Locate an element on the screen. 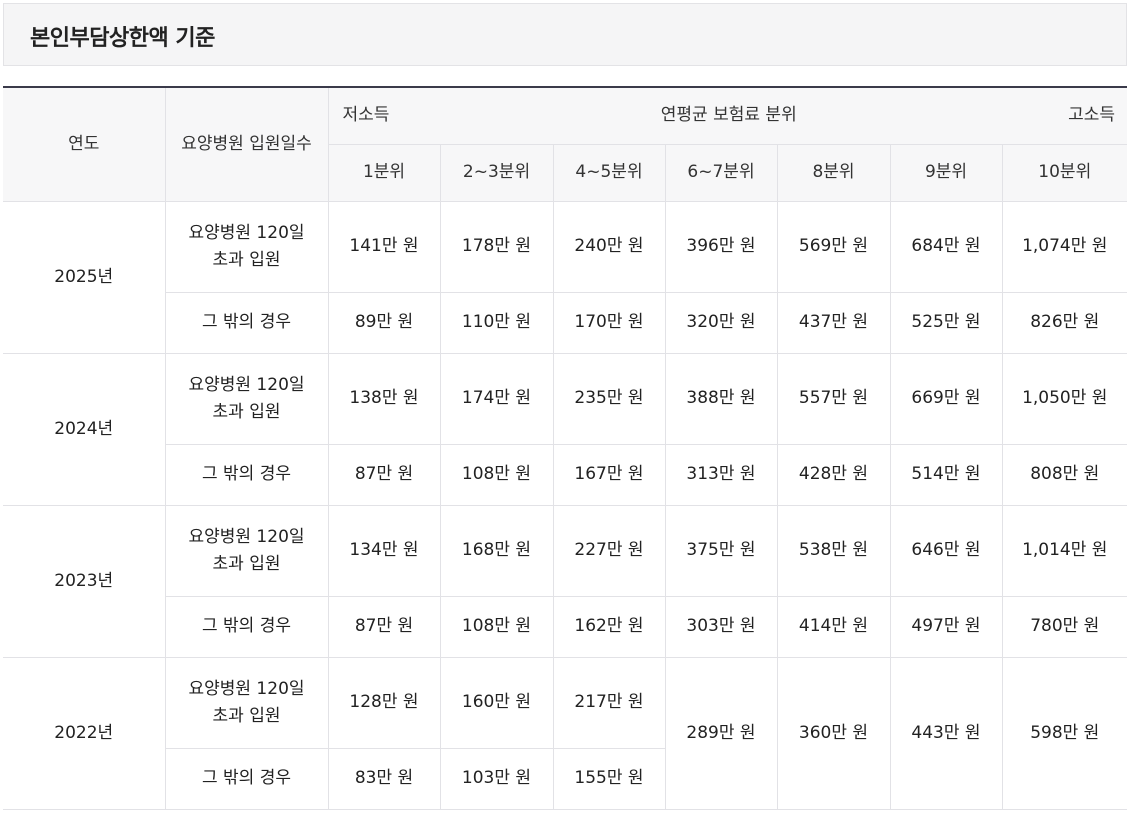 The image size is (1137, 818). header-decile: 6~7분위 is located at coordinates (721, 173).